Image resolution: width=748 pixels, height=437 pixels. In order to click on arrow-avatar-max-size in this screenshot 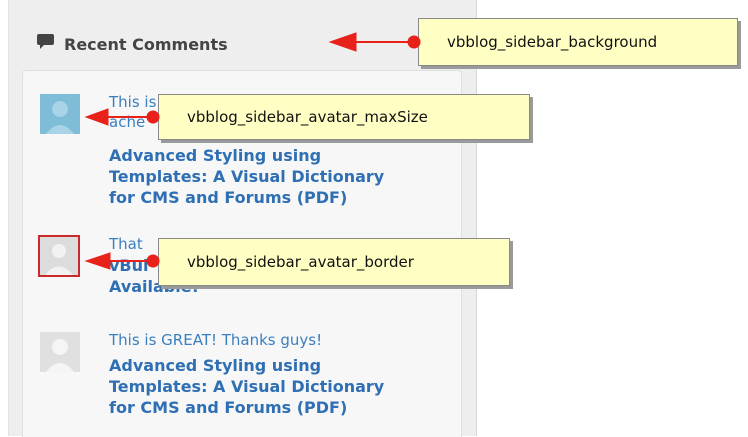, I will do `click(122, 117)`.